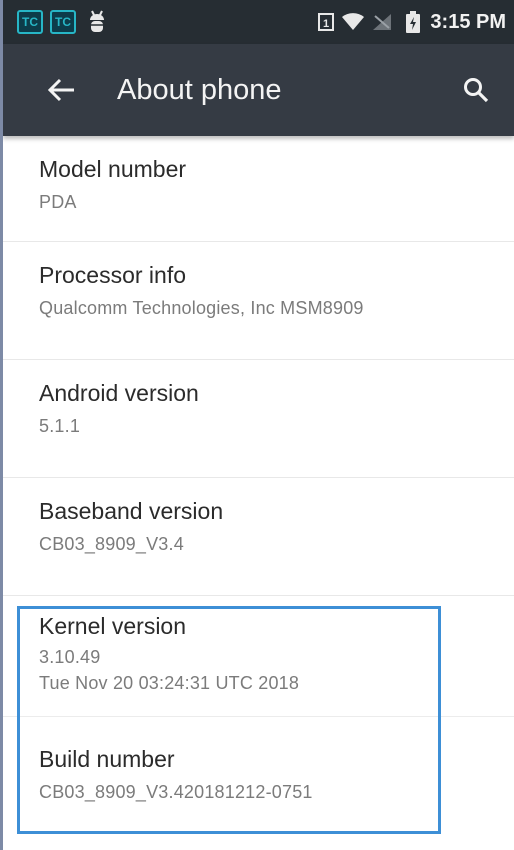 Image resolution: width=514 pixels, height=850 pixels. I want to click on wifi-icon, so click(353, 22).